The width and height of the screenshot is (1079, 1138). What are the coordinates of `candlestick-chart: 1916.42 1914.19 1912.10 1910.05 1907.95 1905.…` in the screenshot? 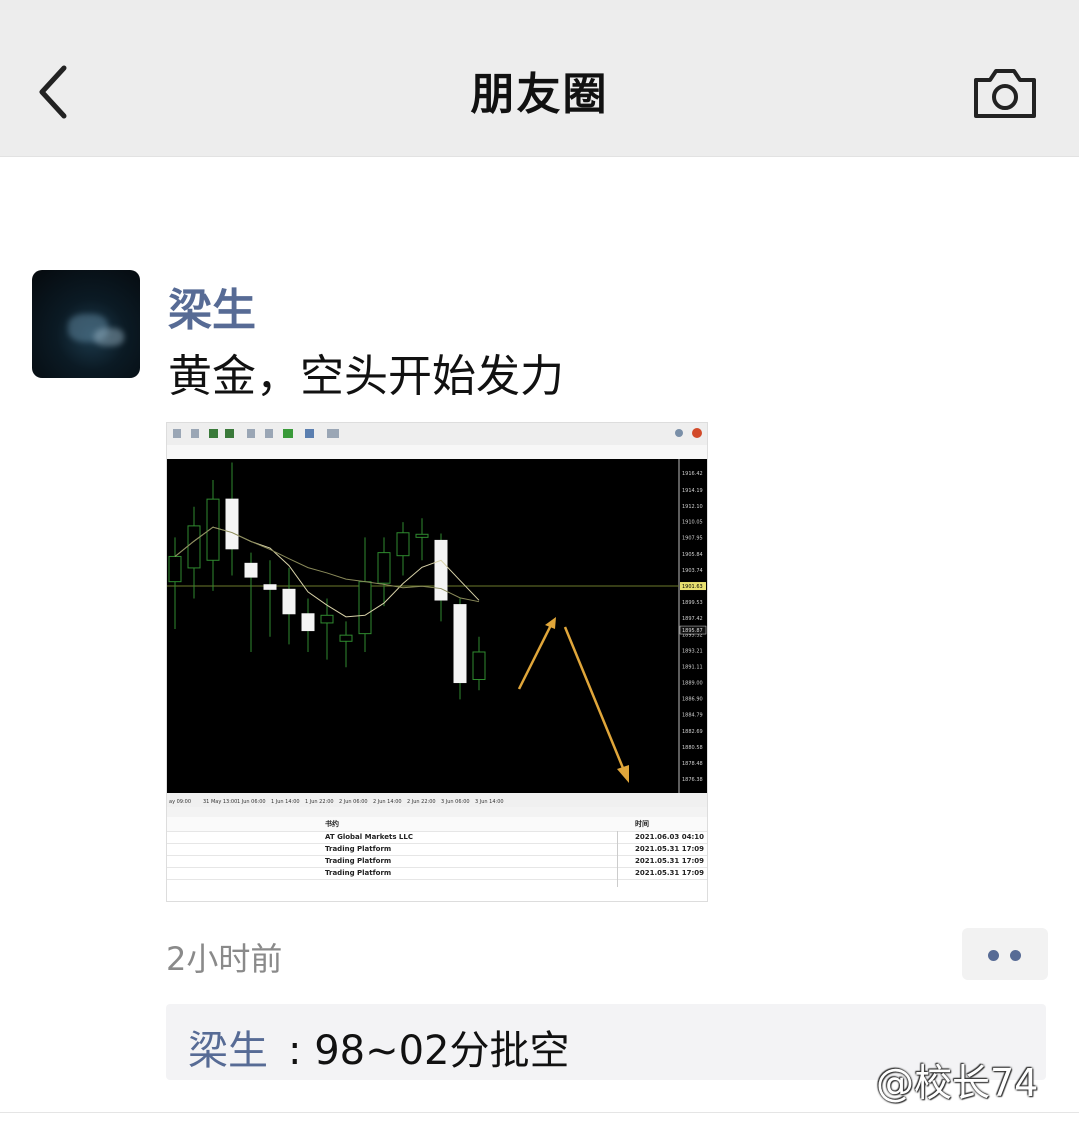 It's located at (437, 626).